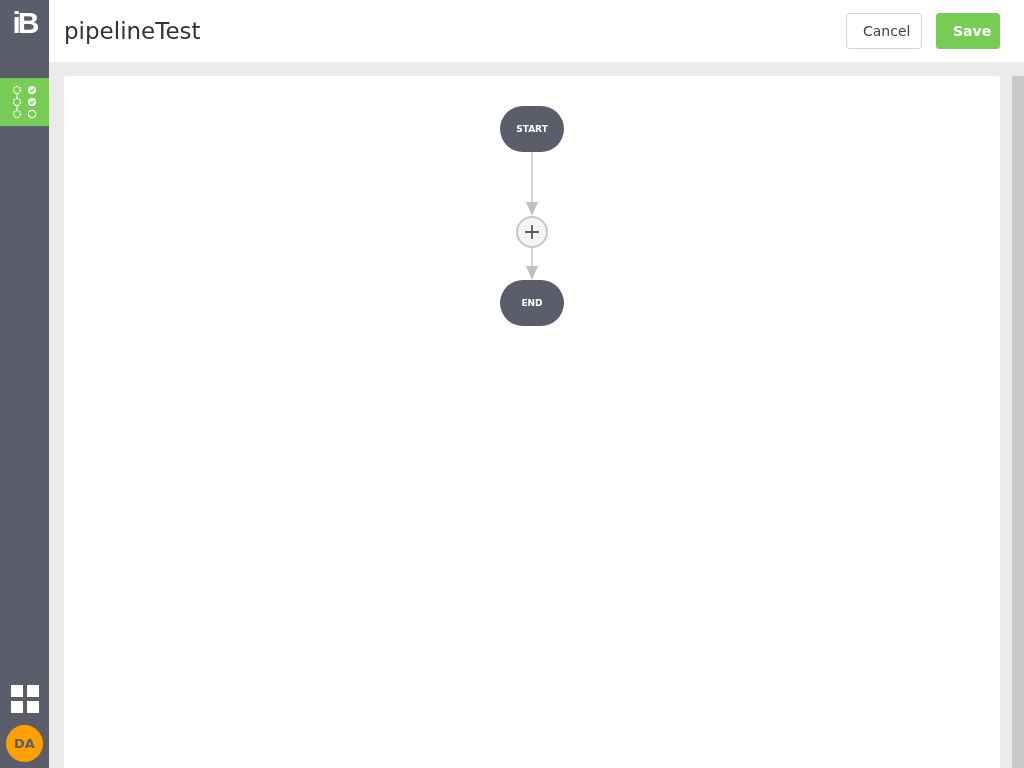 This screenshot has height=768, width=1024. I want to click on pipeline-node: END, so click(532, 303).